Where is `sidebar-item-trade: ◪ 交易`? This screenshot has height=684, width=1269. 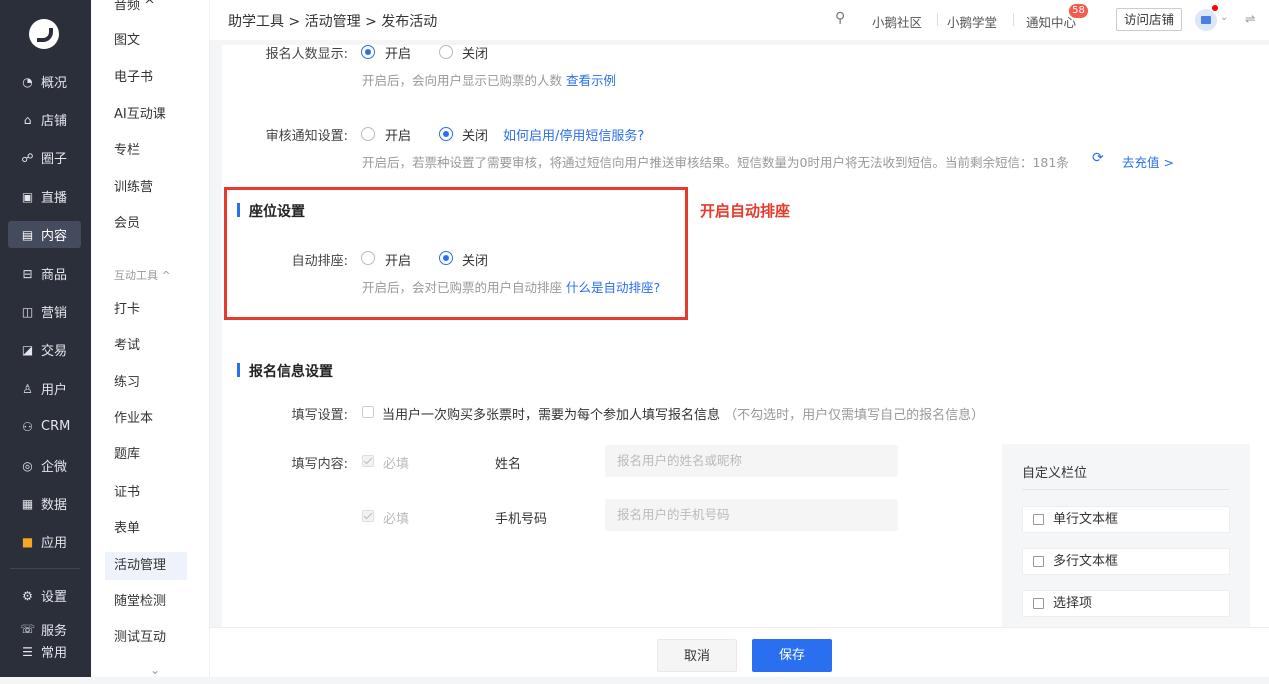
sidebar-item-trade: ◪ 交易 is located at coordinates (44, 349).